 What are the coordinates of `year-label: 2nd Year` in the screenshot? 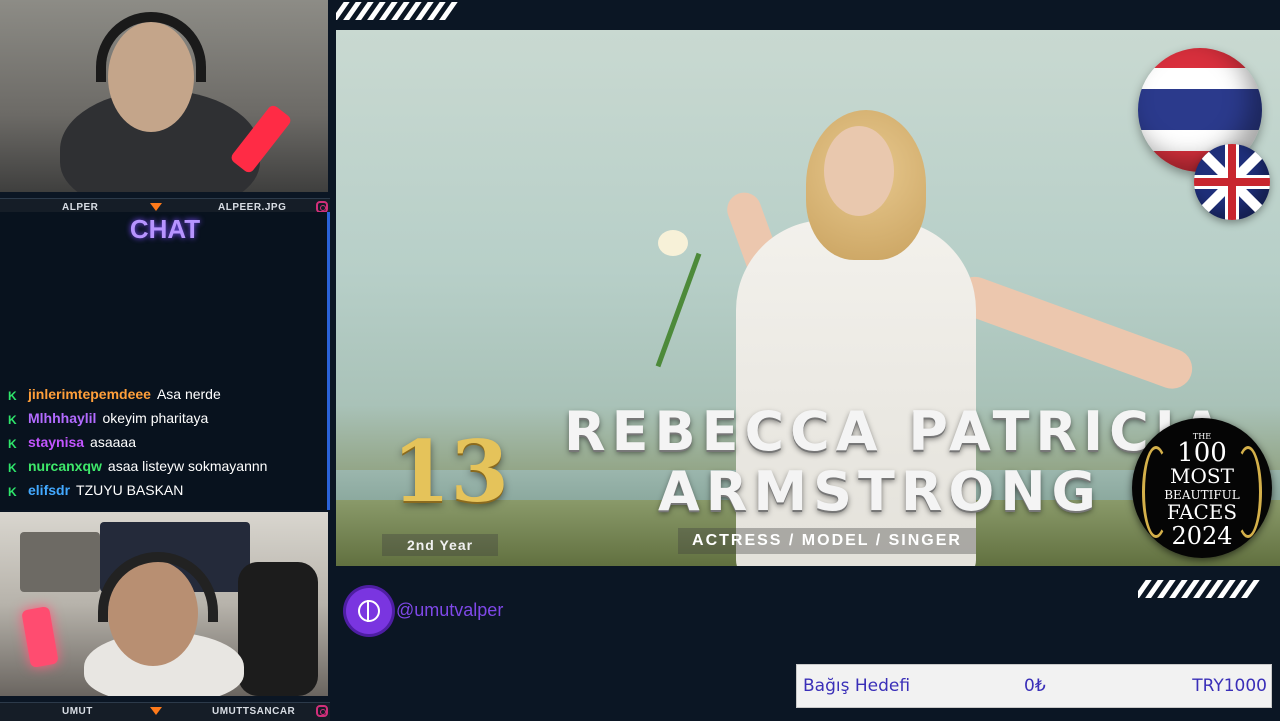 It's located at (440, 545).